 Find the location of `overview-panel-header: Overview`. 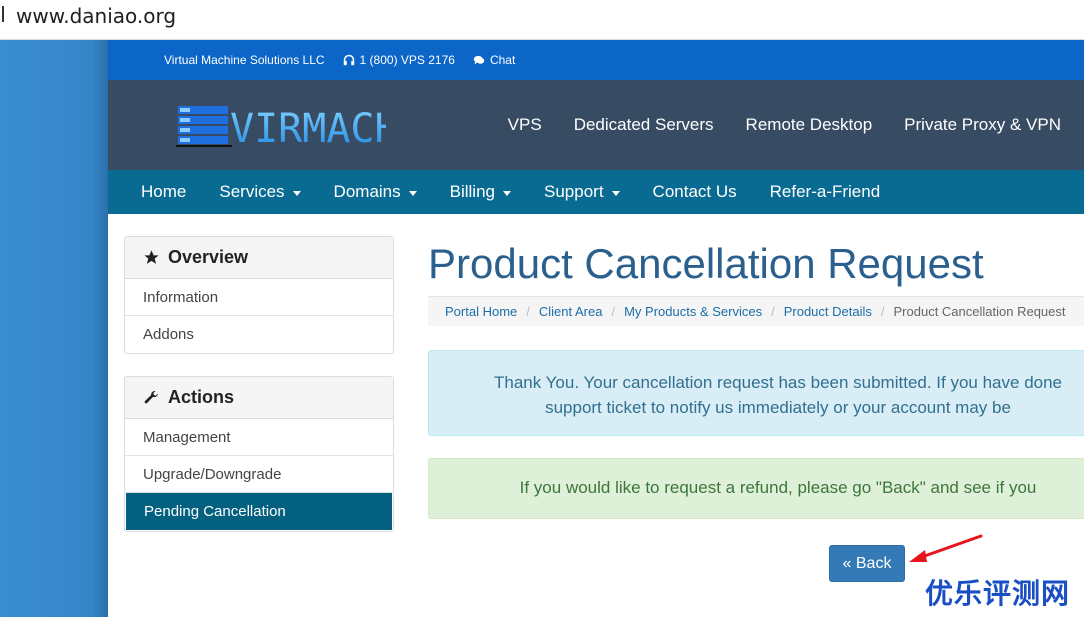

overview-panel-header: Overview is located at coordinates (259, 258).